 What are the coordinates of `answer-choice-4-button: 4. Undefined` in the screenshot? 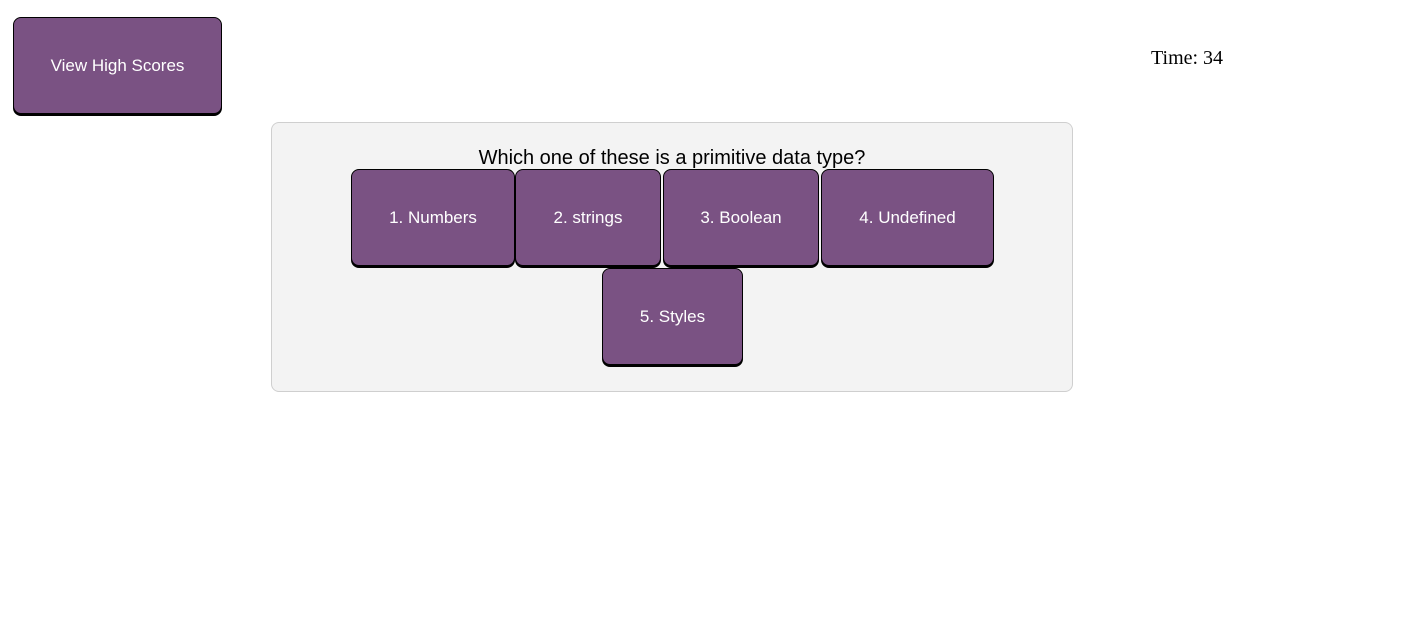 It's located at (907, 217).